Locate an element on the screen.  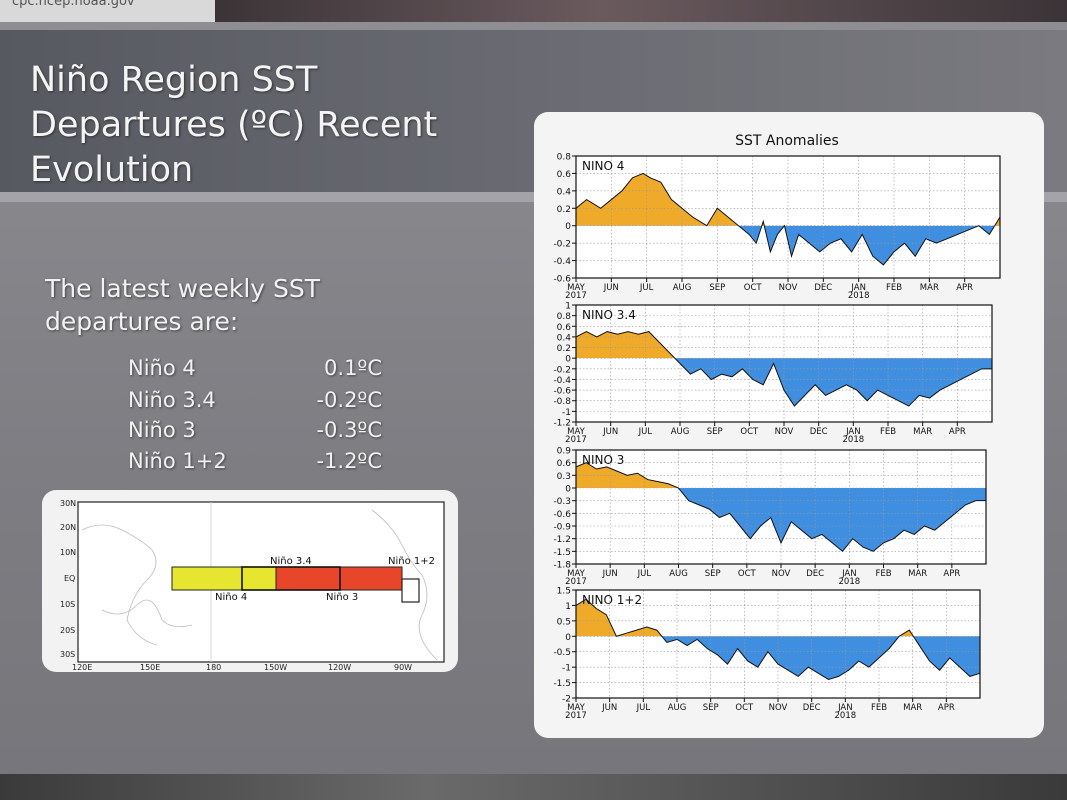
y-tick-label: 1.5 is located at coordinates (564, 592).